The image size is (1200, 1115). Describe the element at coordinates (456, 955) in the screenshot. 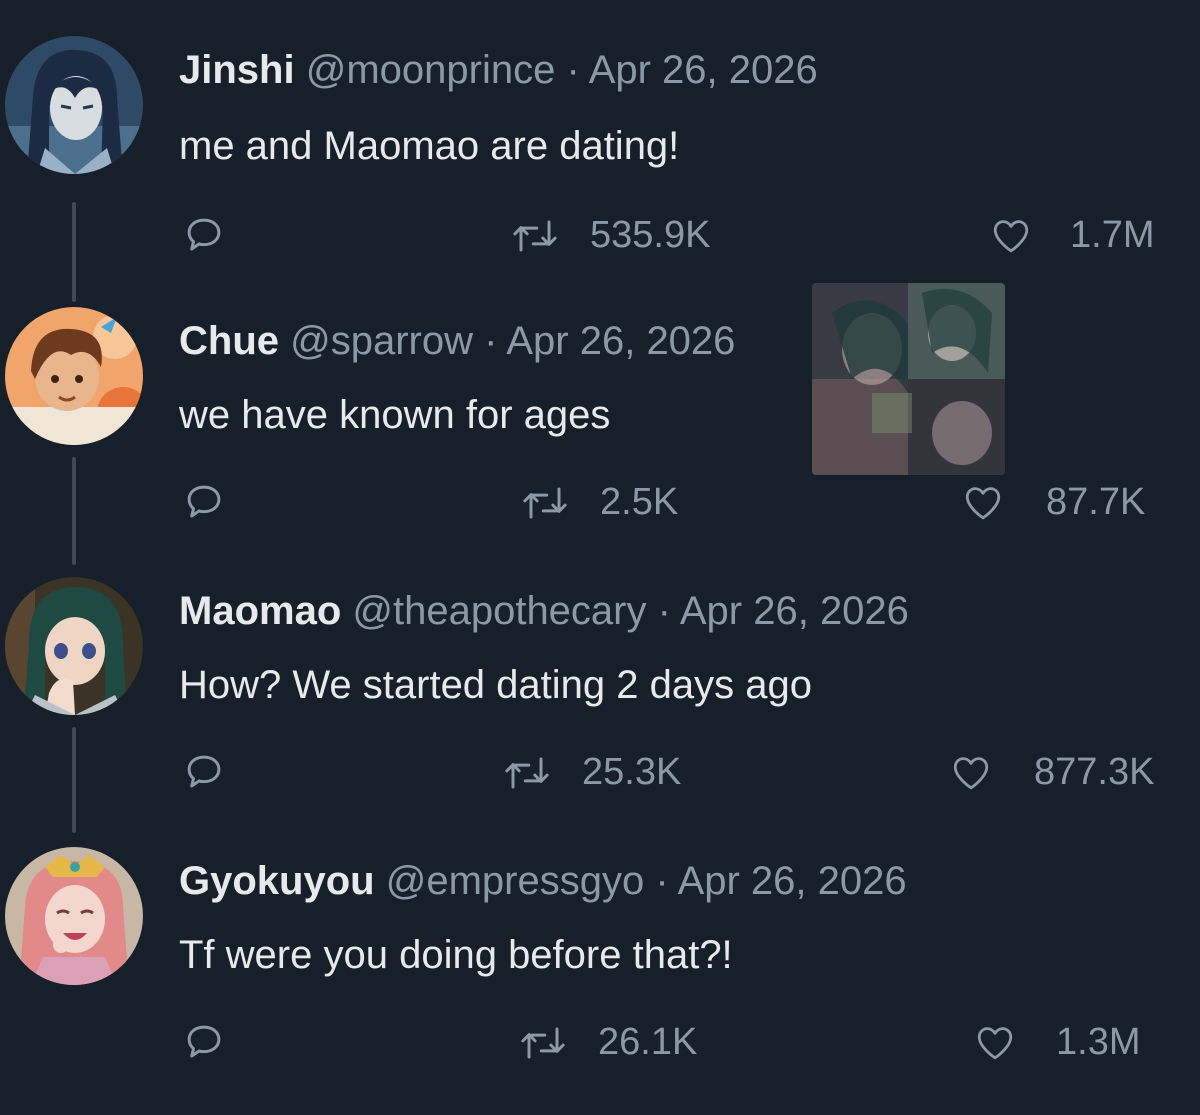

I see `tweet-text: Tf were you doing before that?!` at that location.